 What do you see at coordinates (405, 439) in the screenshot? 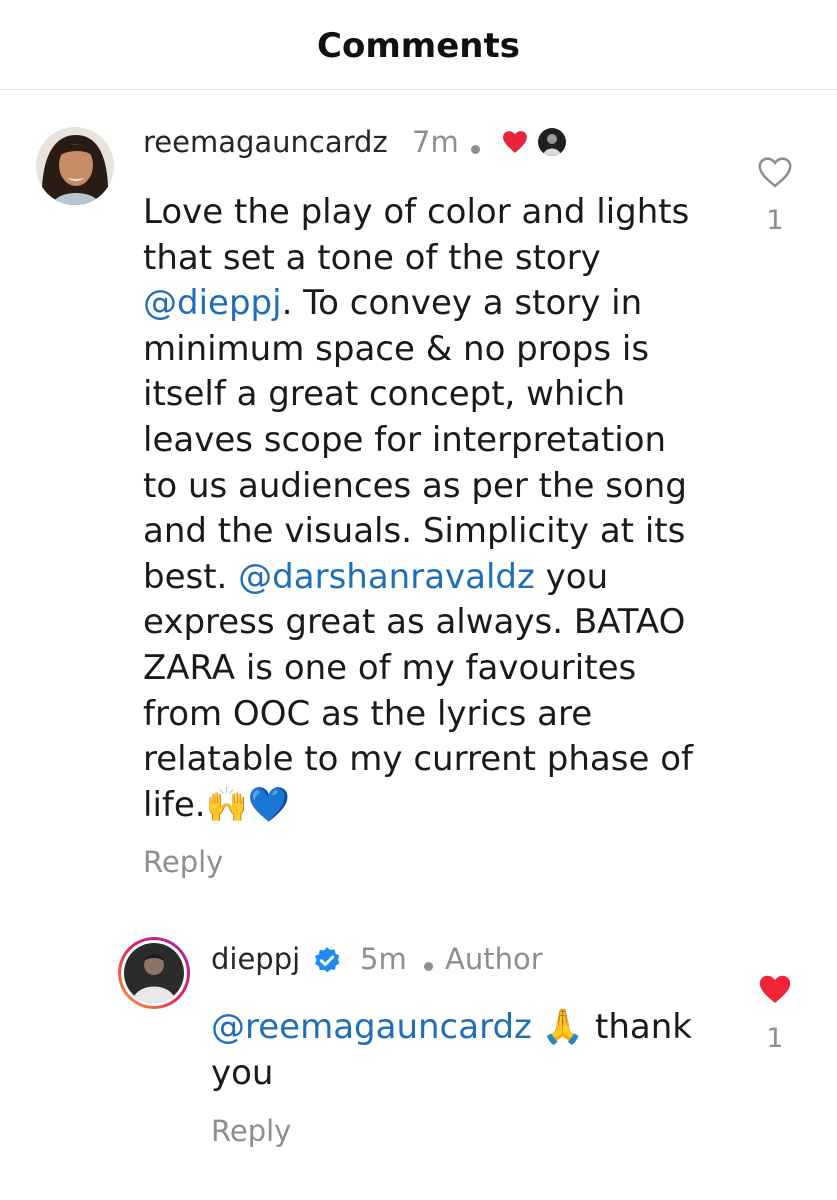
I see `comment-line: leaves scope for interpretation` at bounding box center [405, 439].